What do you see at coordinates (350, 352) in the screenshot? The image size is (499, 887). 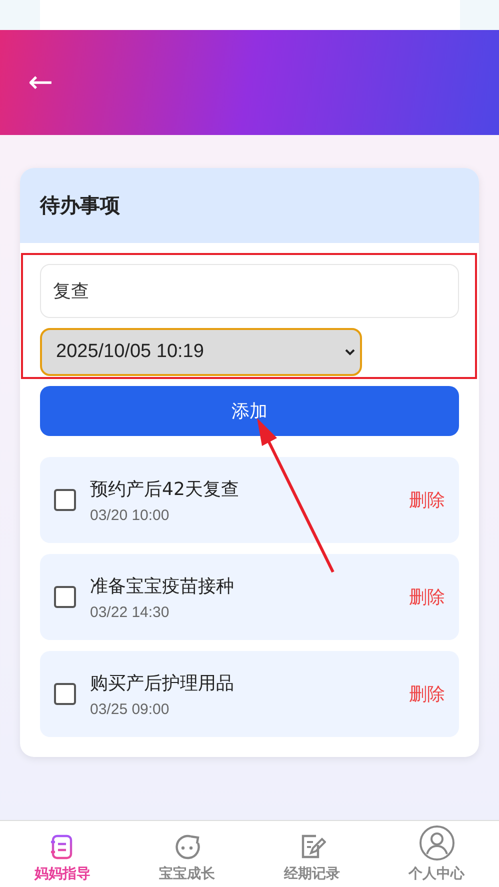 I see `chevron-down-icon` at bounding box center [350, 352].